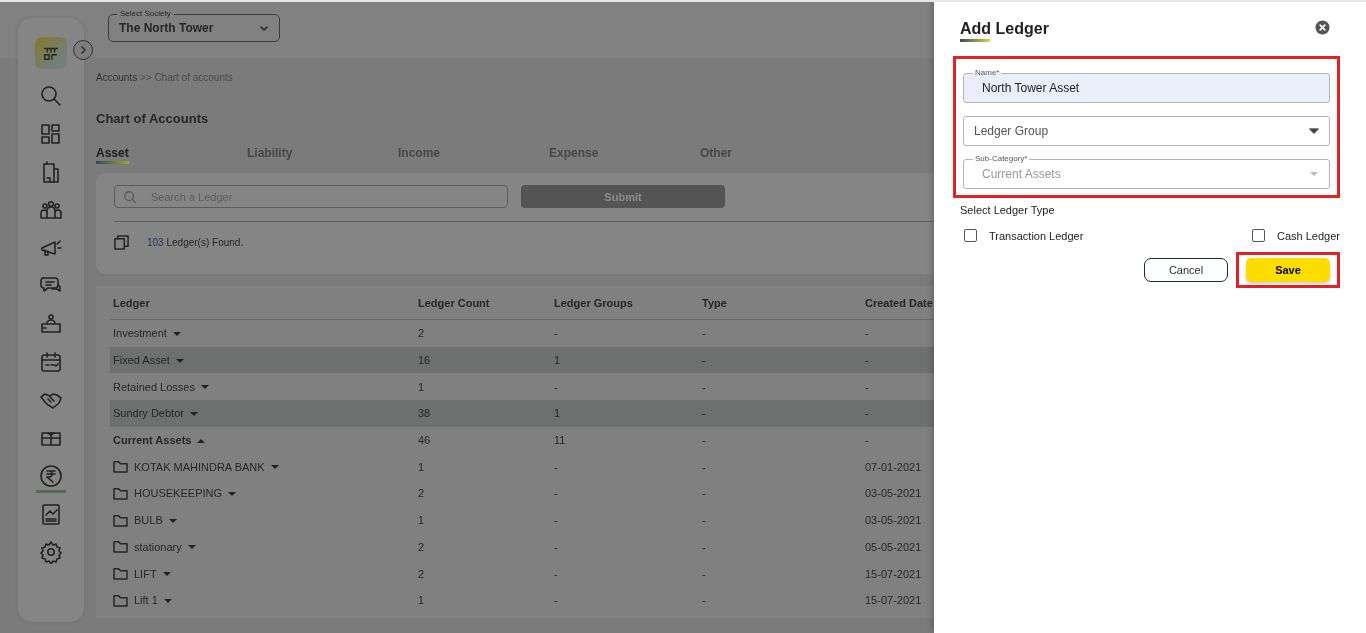  What do you see at coordinates (153, 118) in the screenshot?
I see `page-title: Chart of Accounts` at bounding box center [153, 118].